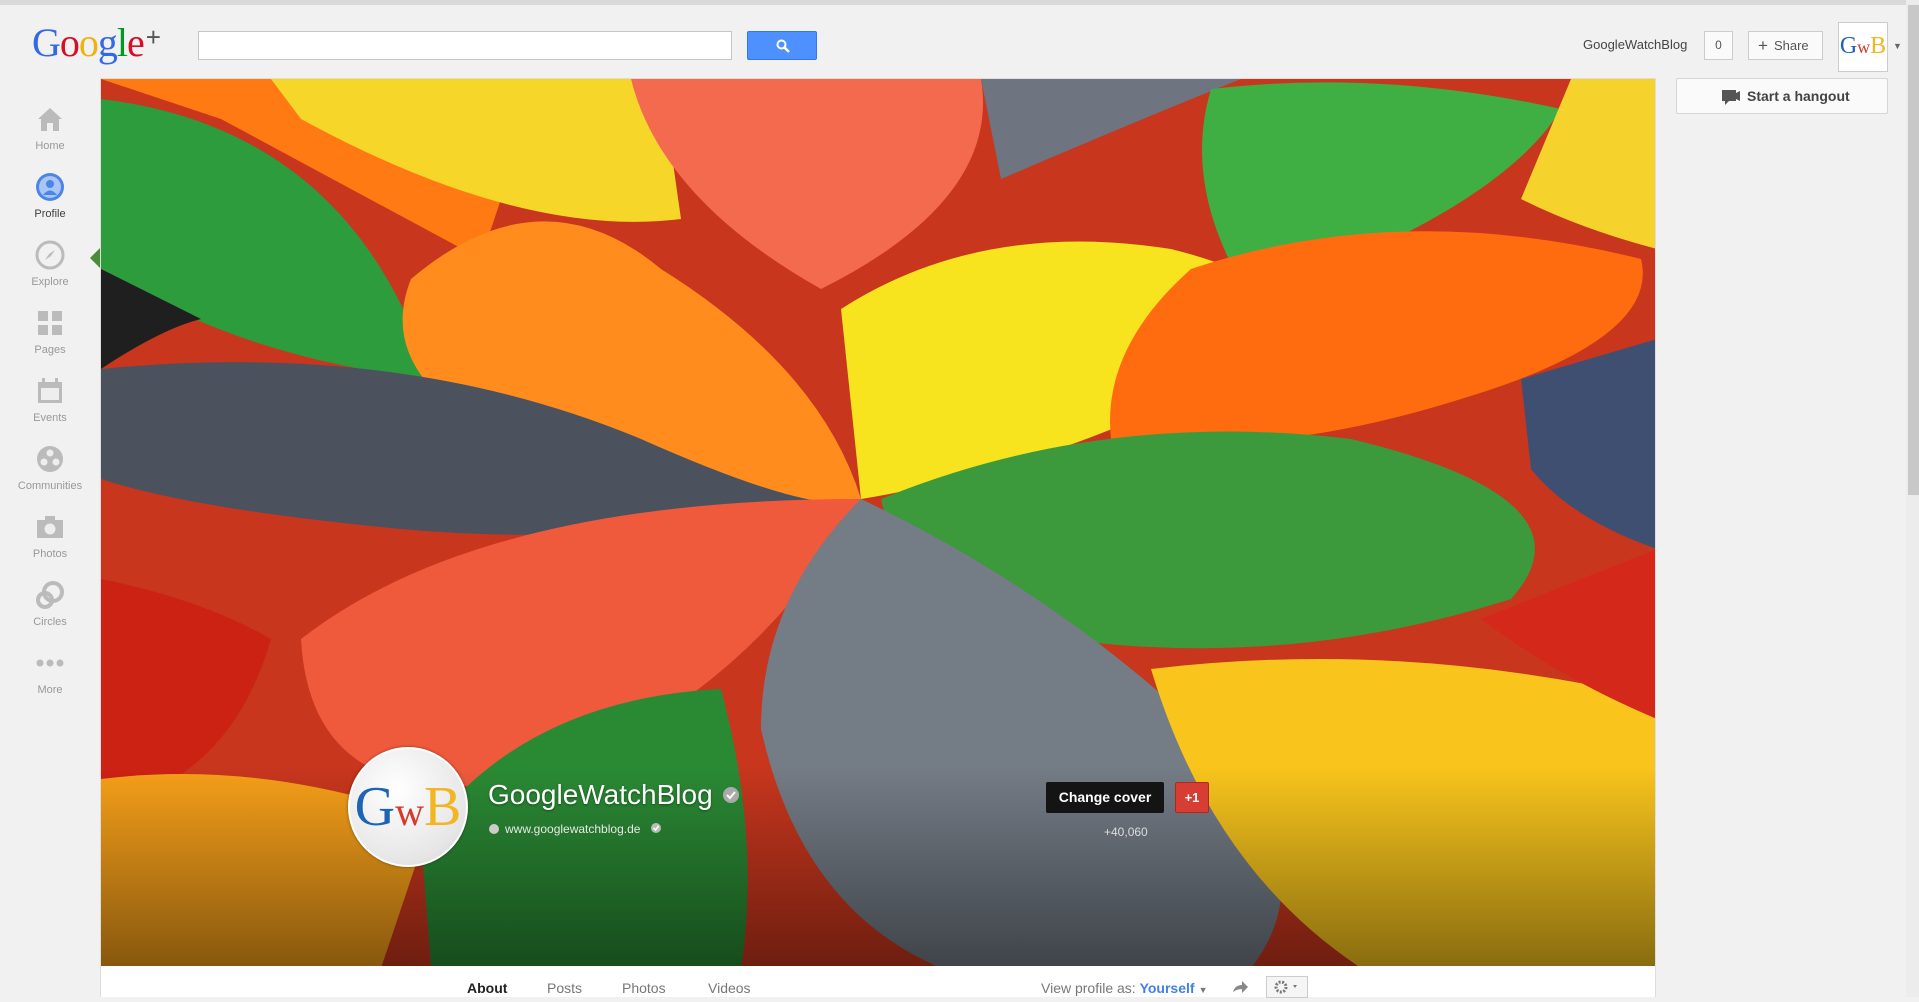 The image size is (1919, 1002). I want to click on search-icon, so click(783, 46).